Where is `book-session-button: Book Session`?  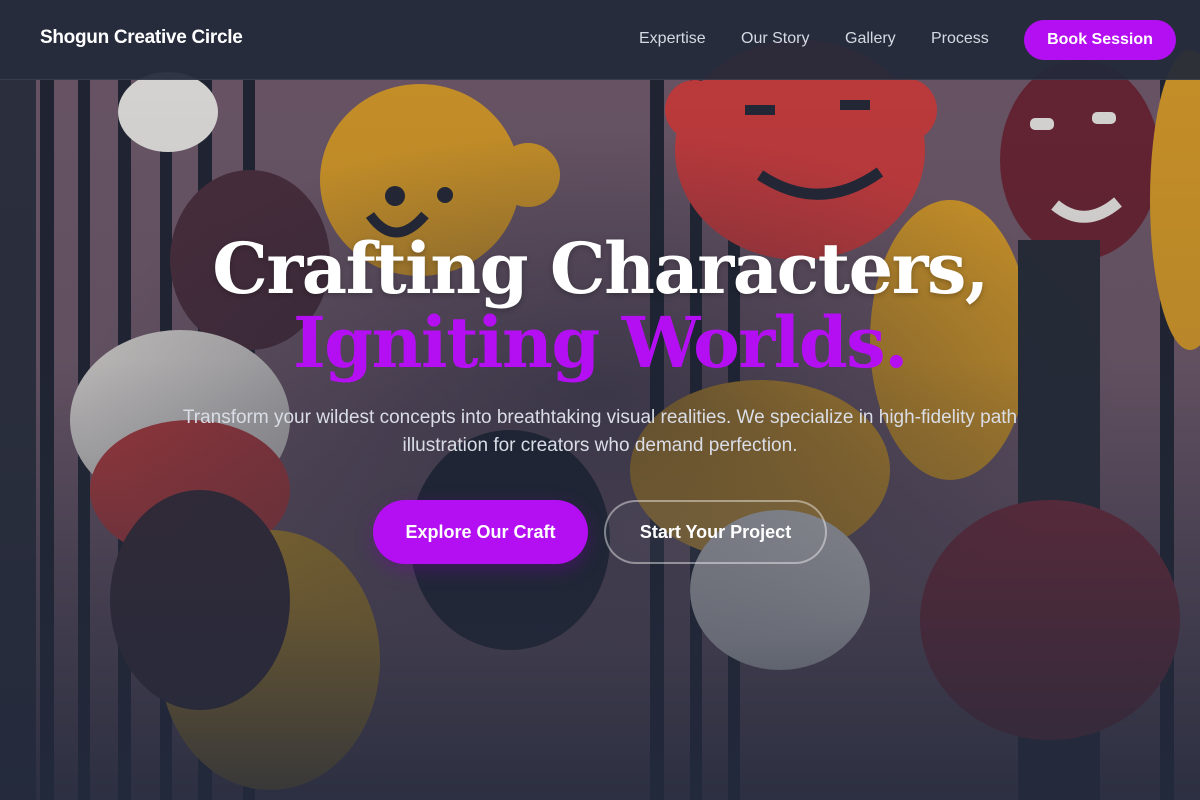 book-session-button: Book Session is located at coordinates (1100, 40).